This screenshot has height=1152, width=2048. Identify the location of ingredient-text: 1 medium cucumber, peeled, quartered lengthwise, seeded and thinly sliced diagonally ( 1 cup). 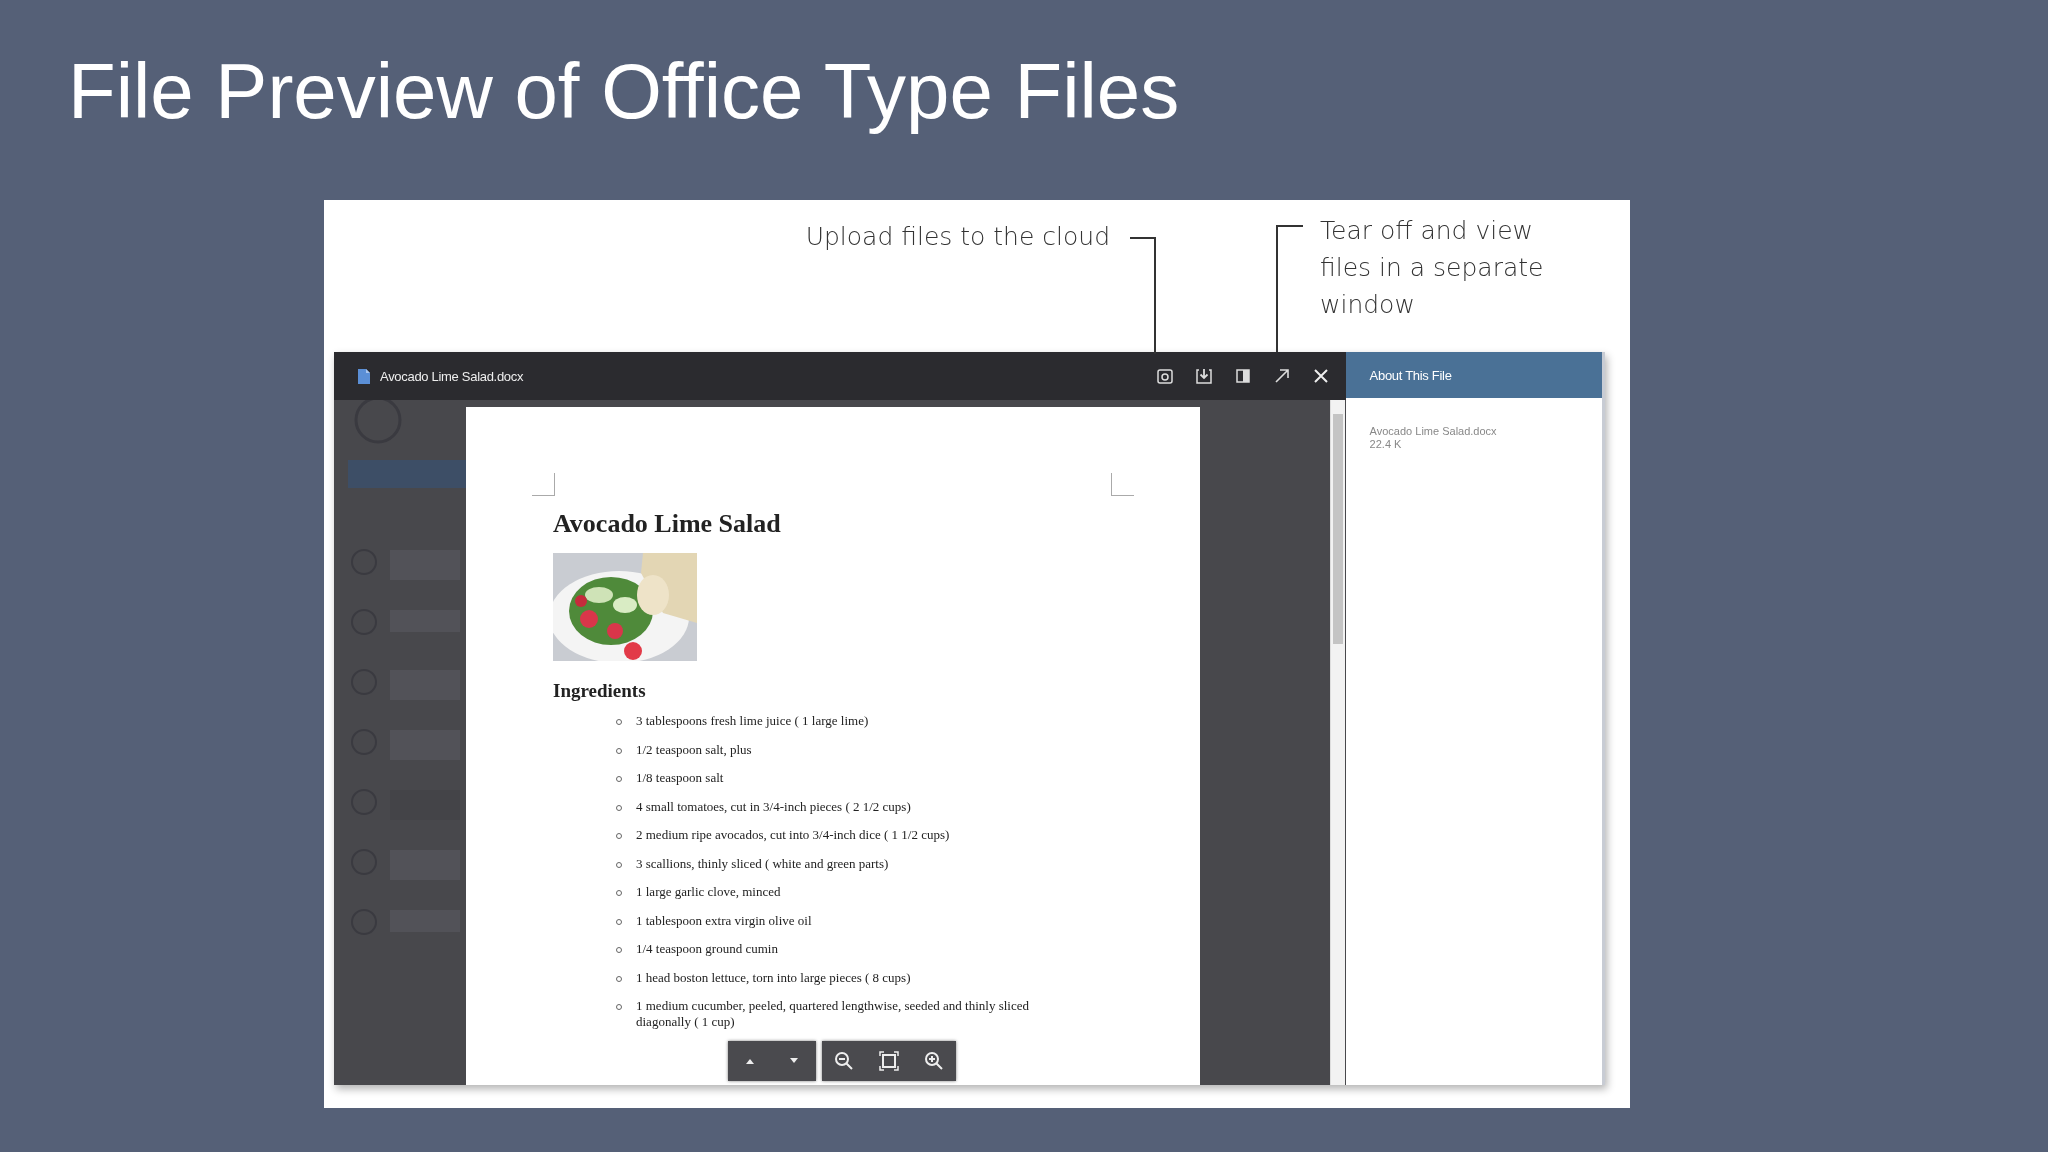
(833, 1014).